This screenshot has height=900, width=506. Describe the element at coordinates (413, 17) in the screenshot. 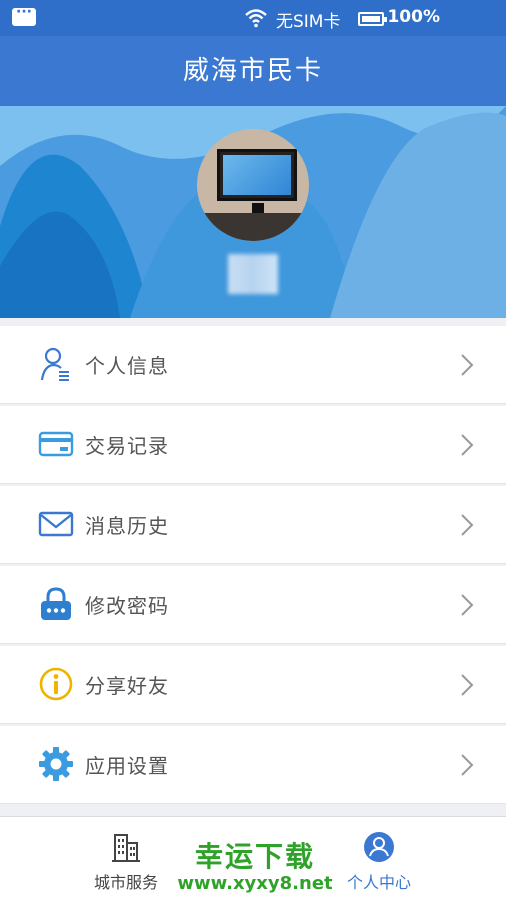

I see `battery-percent: 100%` at that location.